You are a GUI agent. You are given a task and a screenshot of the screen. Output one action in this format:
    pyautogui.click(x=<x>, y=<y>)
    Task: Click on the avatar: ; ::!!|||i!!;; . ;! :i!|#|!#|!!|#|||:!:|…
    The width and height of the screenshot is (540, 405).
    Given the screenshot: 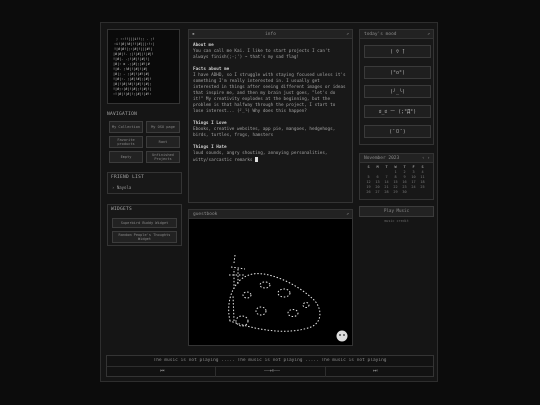 What is the action you would take?
    pyautogui.click(x=143, y=66)
    